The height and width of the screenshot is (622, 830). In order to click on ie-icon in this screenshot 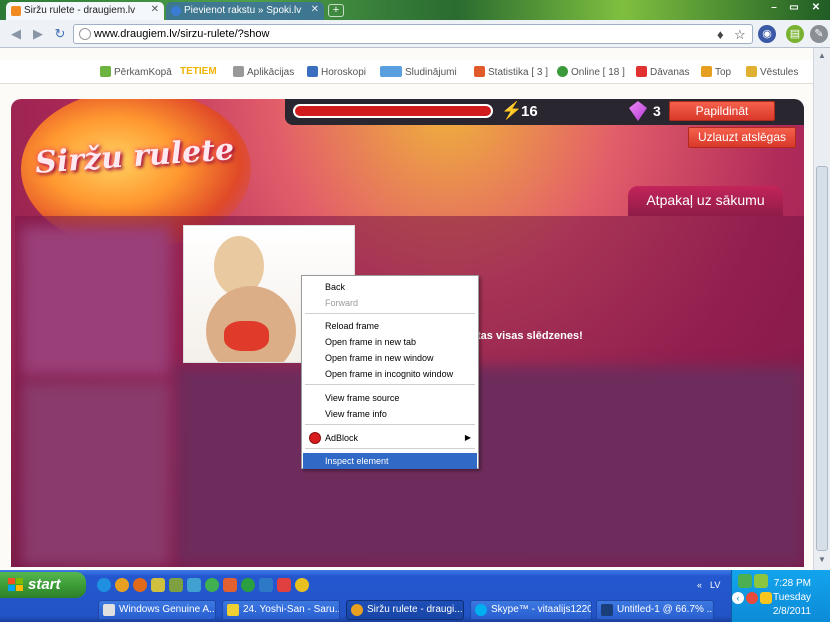, I will do `click(104, 585)`.